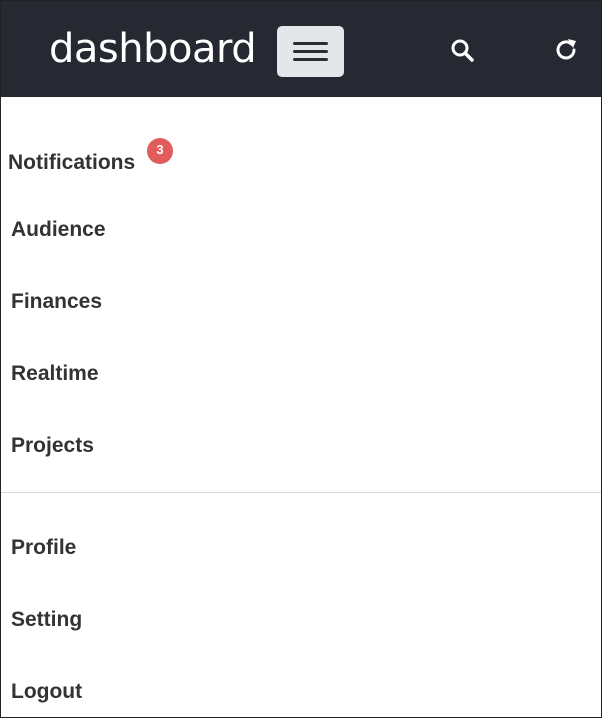  I want to click on nav-item-label: Profile, so click(44, 547).